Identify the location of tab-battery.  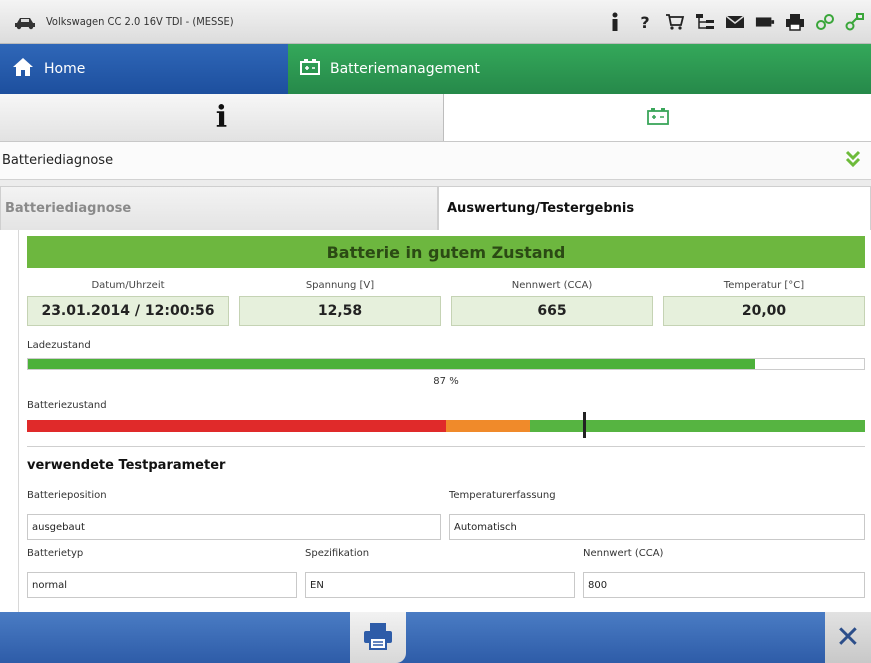
(657, 117).